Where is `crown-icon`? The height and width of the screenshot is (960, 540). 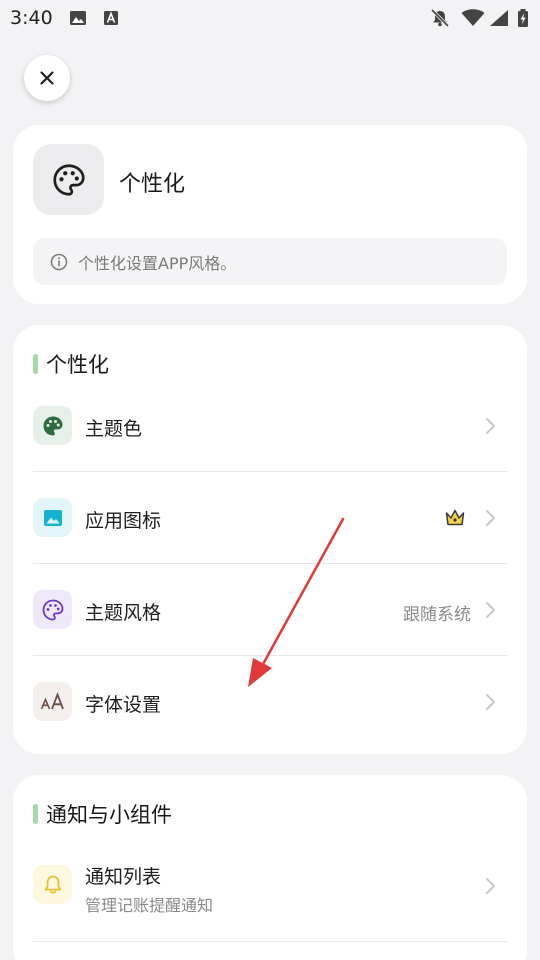 crown-icon is located at coordinates (455, 517).